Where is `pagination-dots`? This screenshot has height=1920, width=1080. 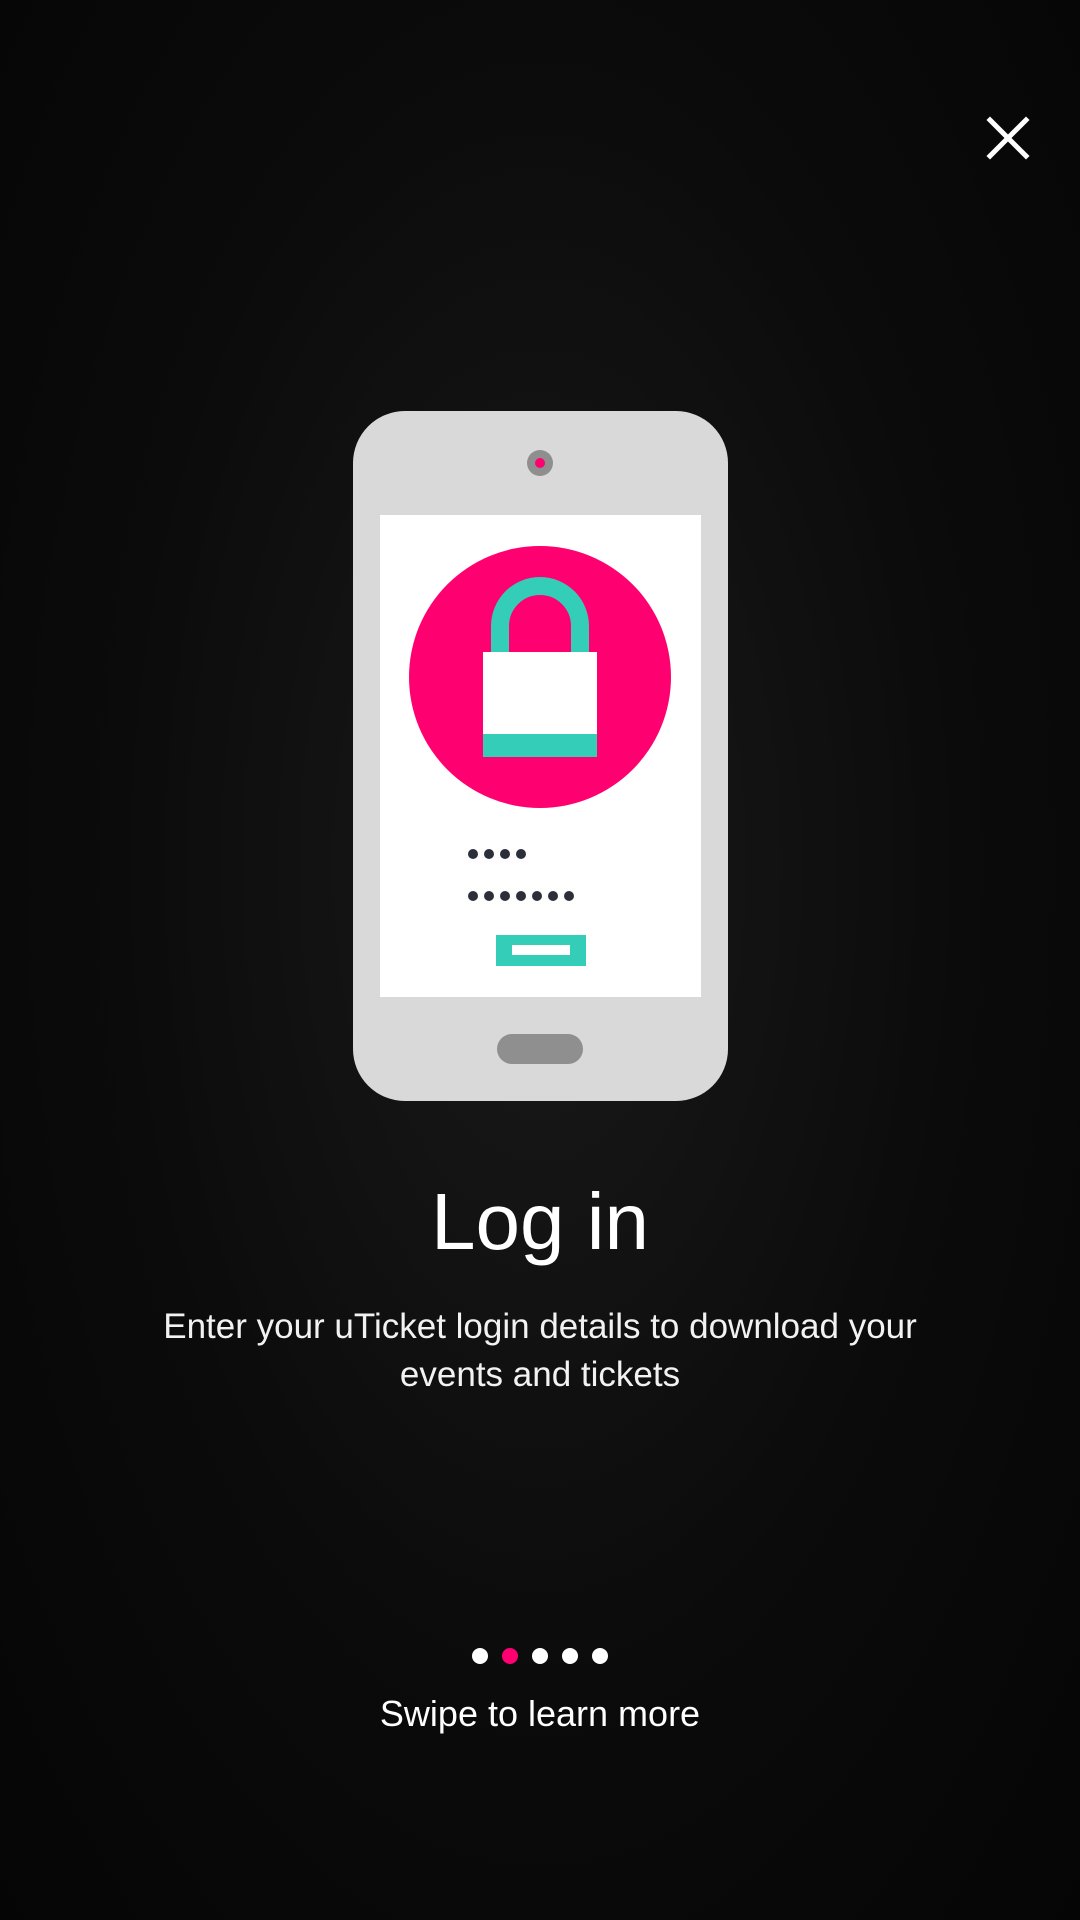 pagination-dots is located at coordinates (540, 1656).